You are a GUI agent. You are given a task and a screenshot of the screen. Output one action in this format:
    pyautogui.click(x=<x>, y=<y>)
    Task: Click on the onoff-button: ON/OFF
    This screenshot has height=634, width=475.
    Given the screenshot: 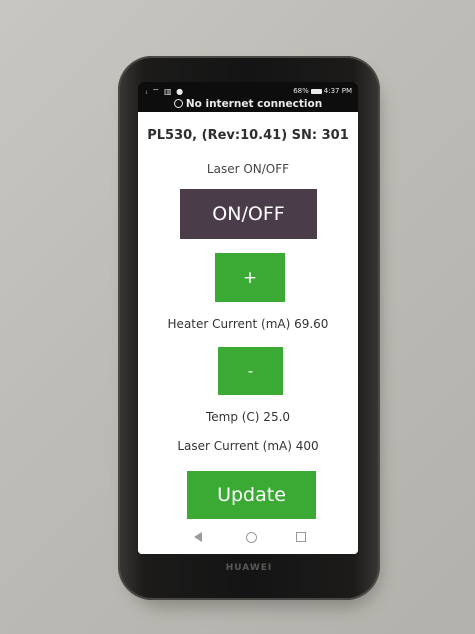 What is the action you would take?
    pyautogui.click(x=248, y=214)
    